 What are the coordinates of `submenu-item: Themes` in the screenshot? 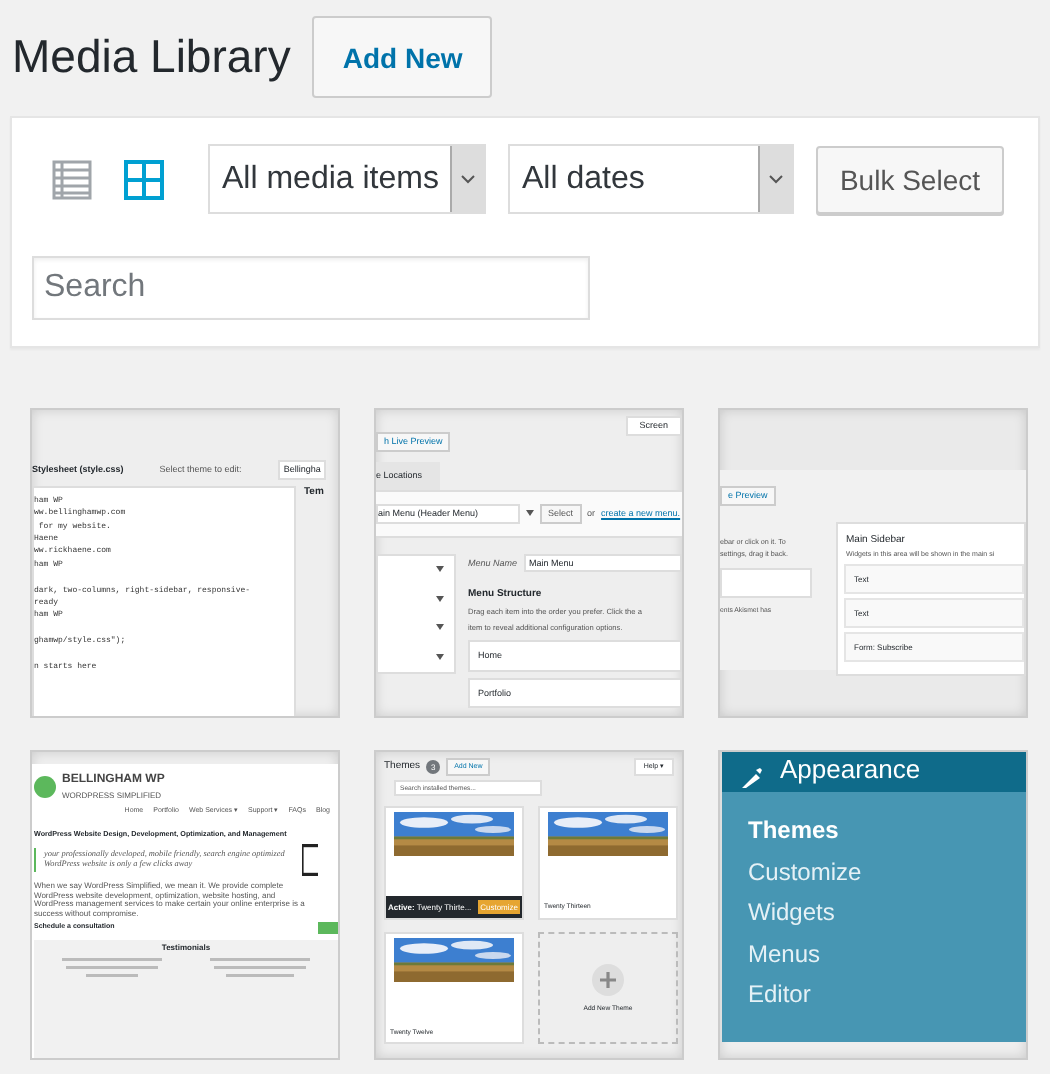 It's located at (794, 831).